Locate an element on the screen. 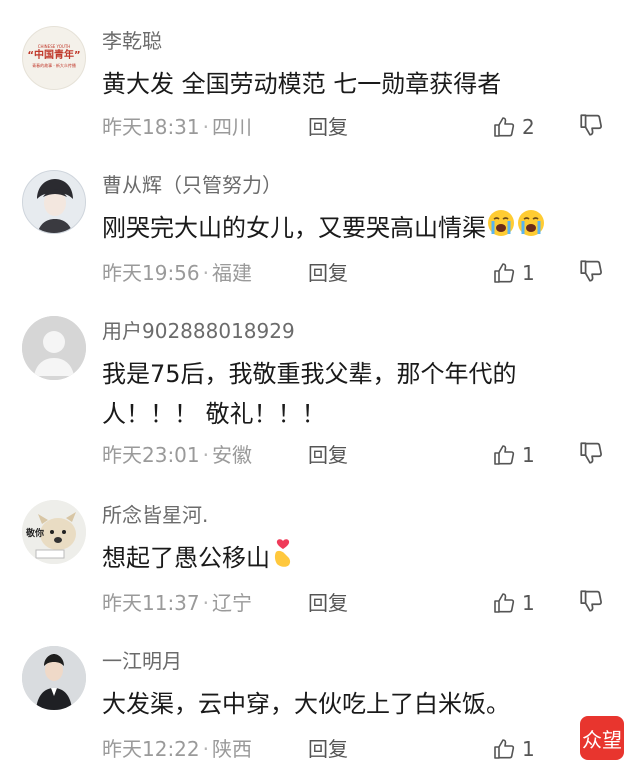  comment-text: 想起了愚公移山 is located at coordinates (347, 559).